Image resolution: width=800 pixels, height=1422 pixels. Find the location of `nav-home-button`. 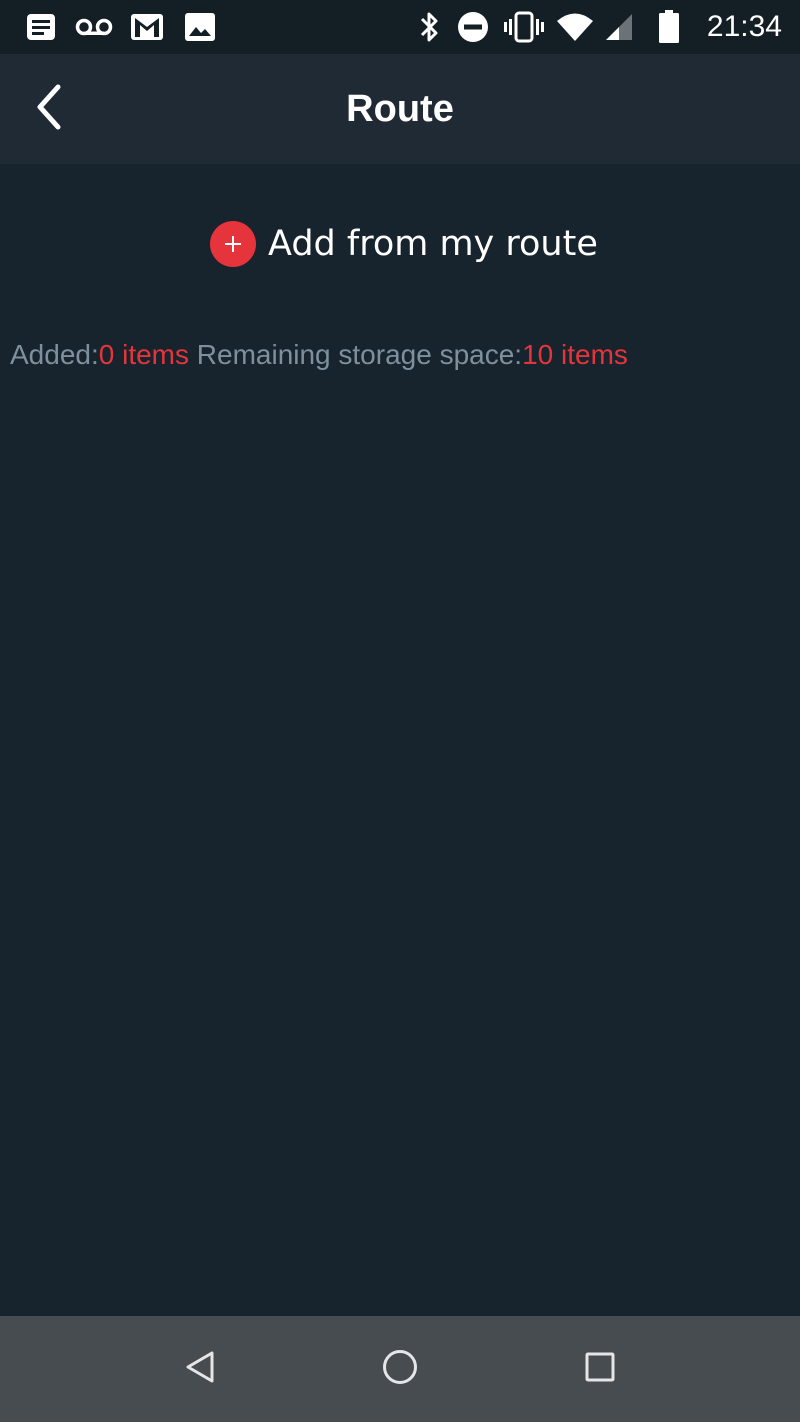

nav-home-button is located at coordinates (400, 1369).